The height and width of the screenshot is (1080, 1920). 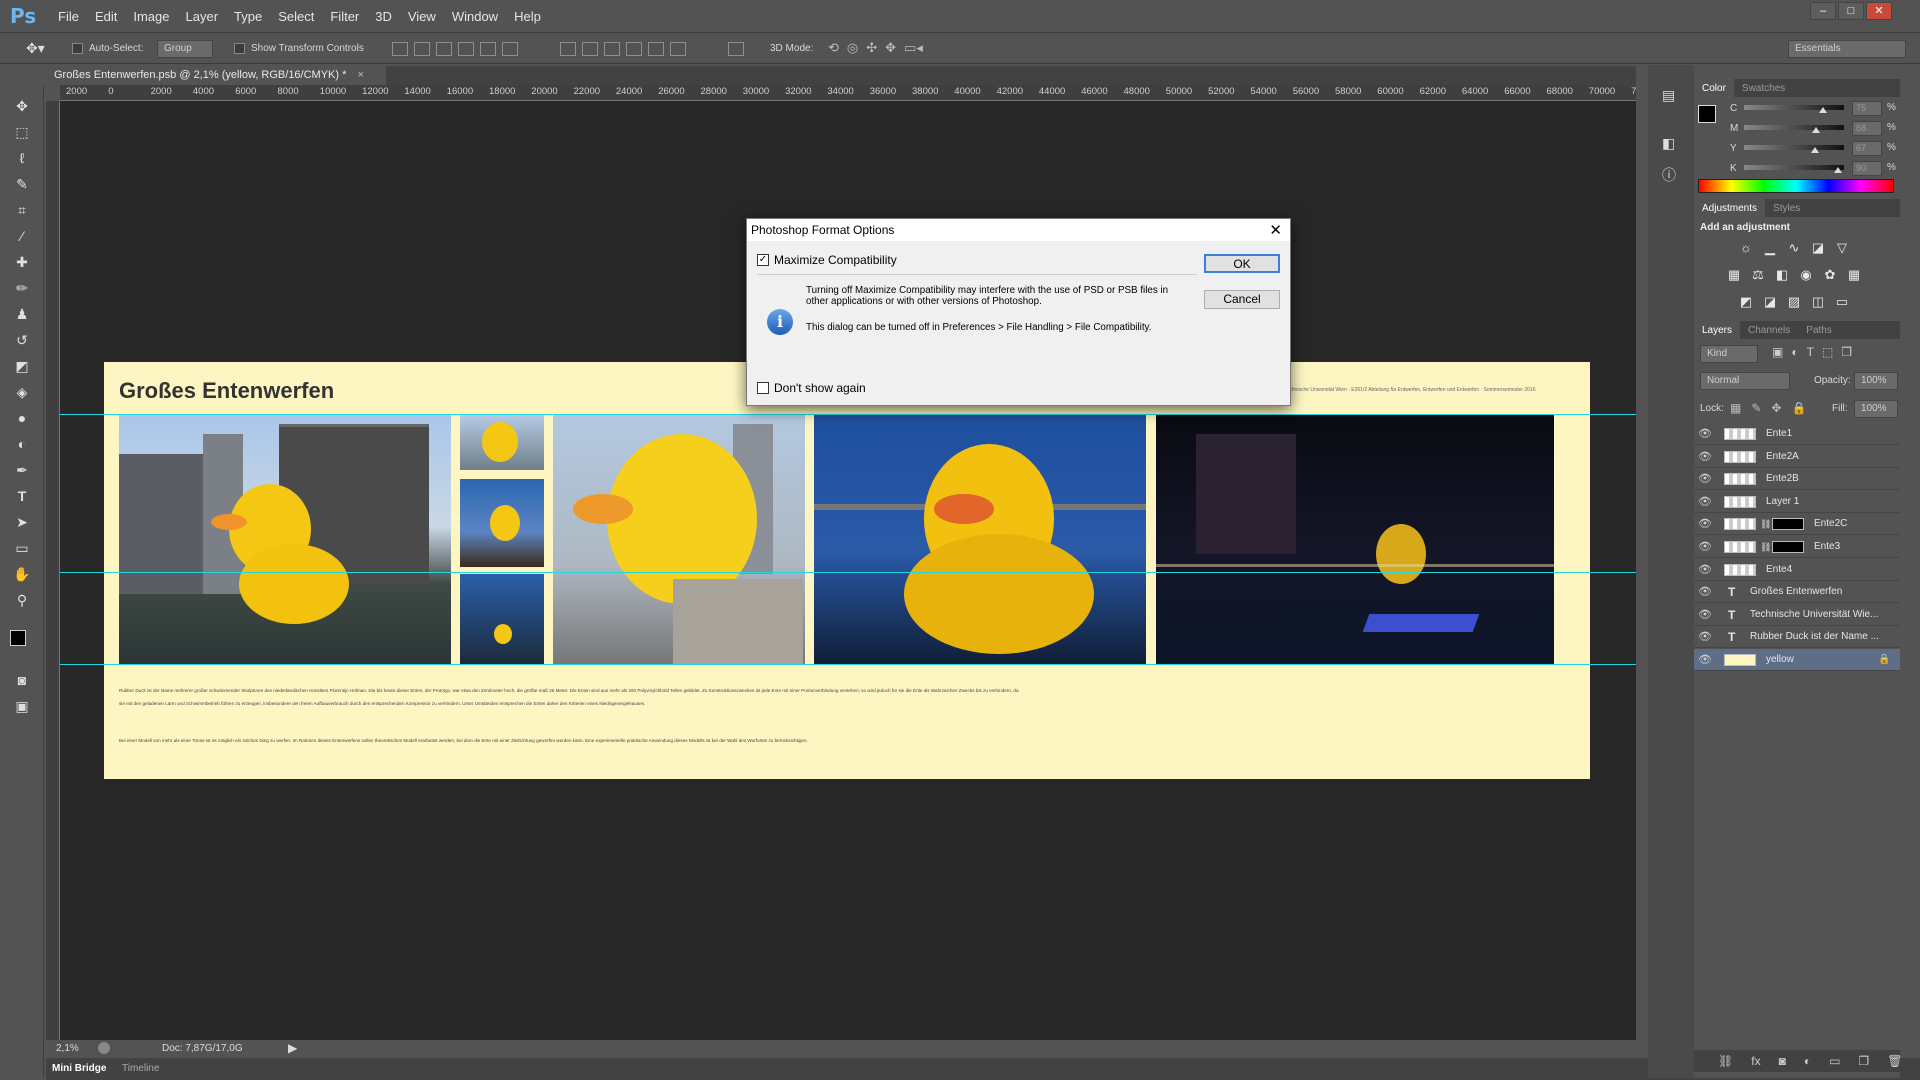 I want to click on mini-bridge-tab: Mini Bridge, so click(x=79, y=1068).